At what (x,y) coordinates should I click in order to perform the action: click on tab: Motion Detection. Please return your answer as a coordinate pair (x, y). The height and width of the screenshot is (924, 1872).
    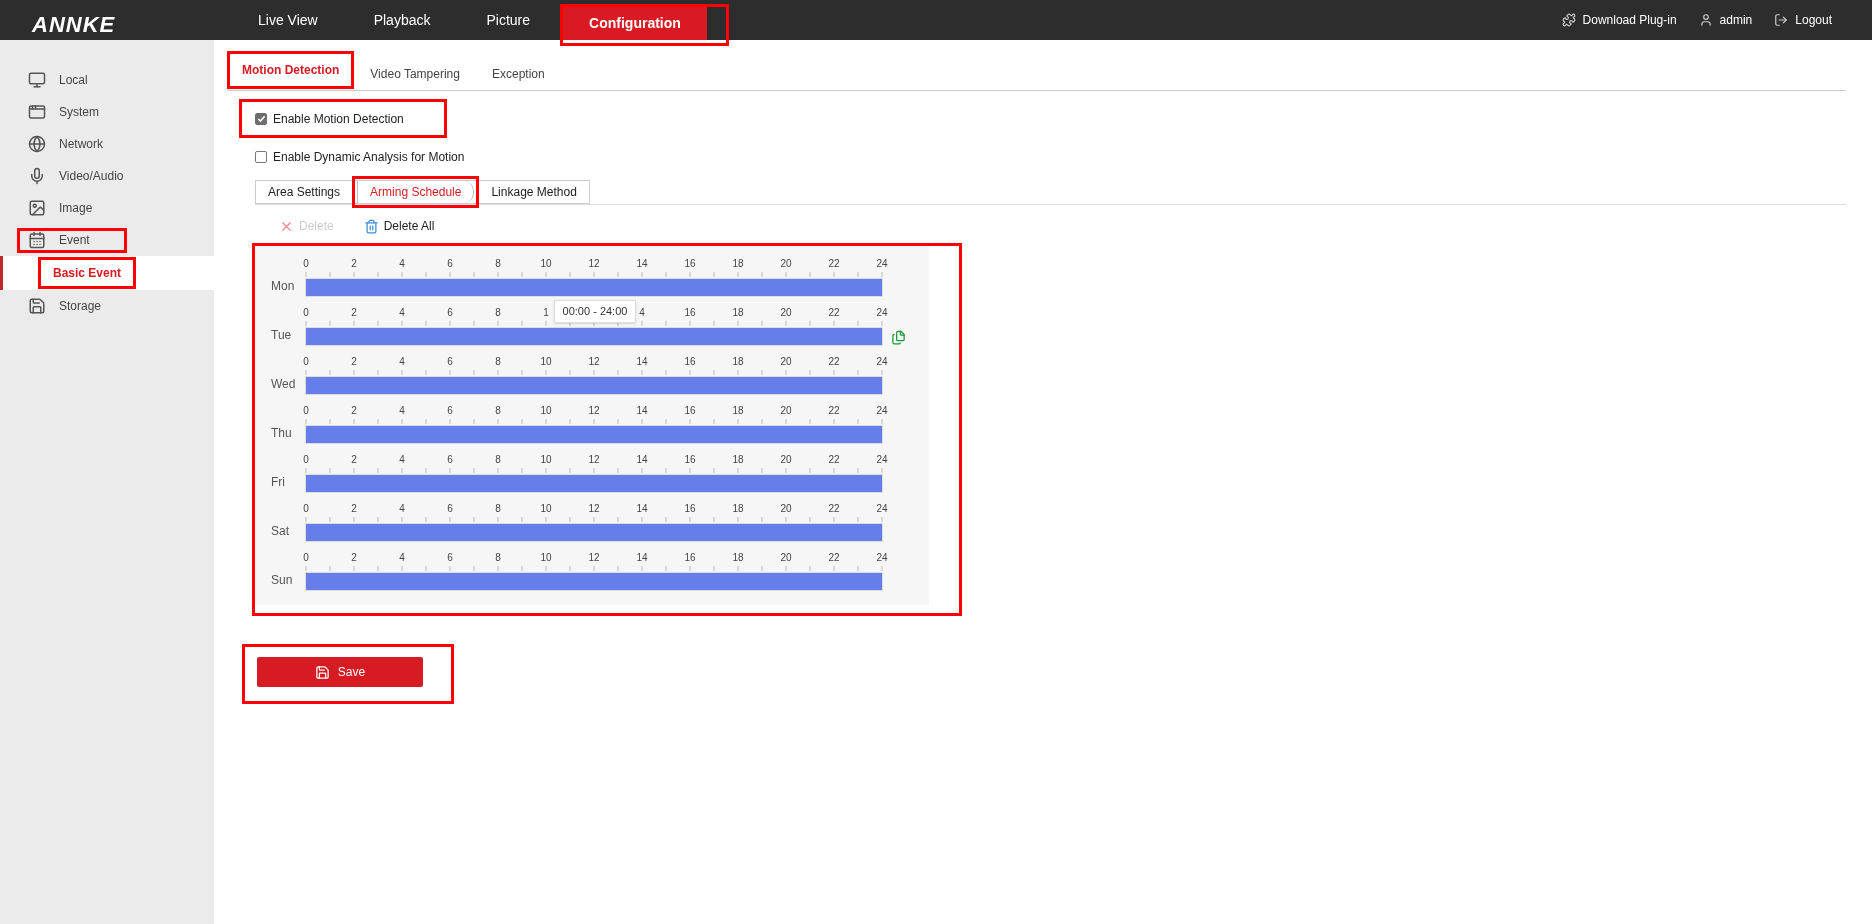
    Looking at the image, I should click on (291, 70).